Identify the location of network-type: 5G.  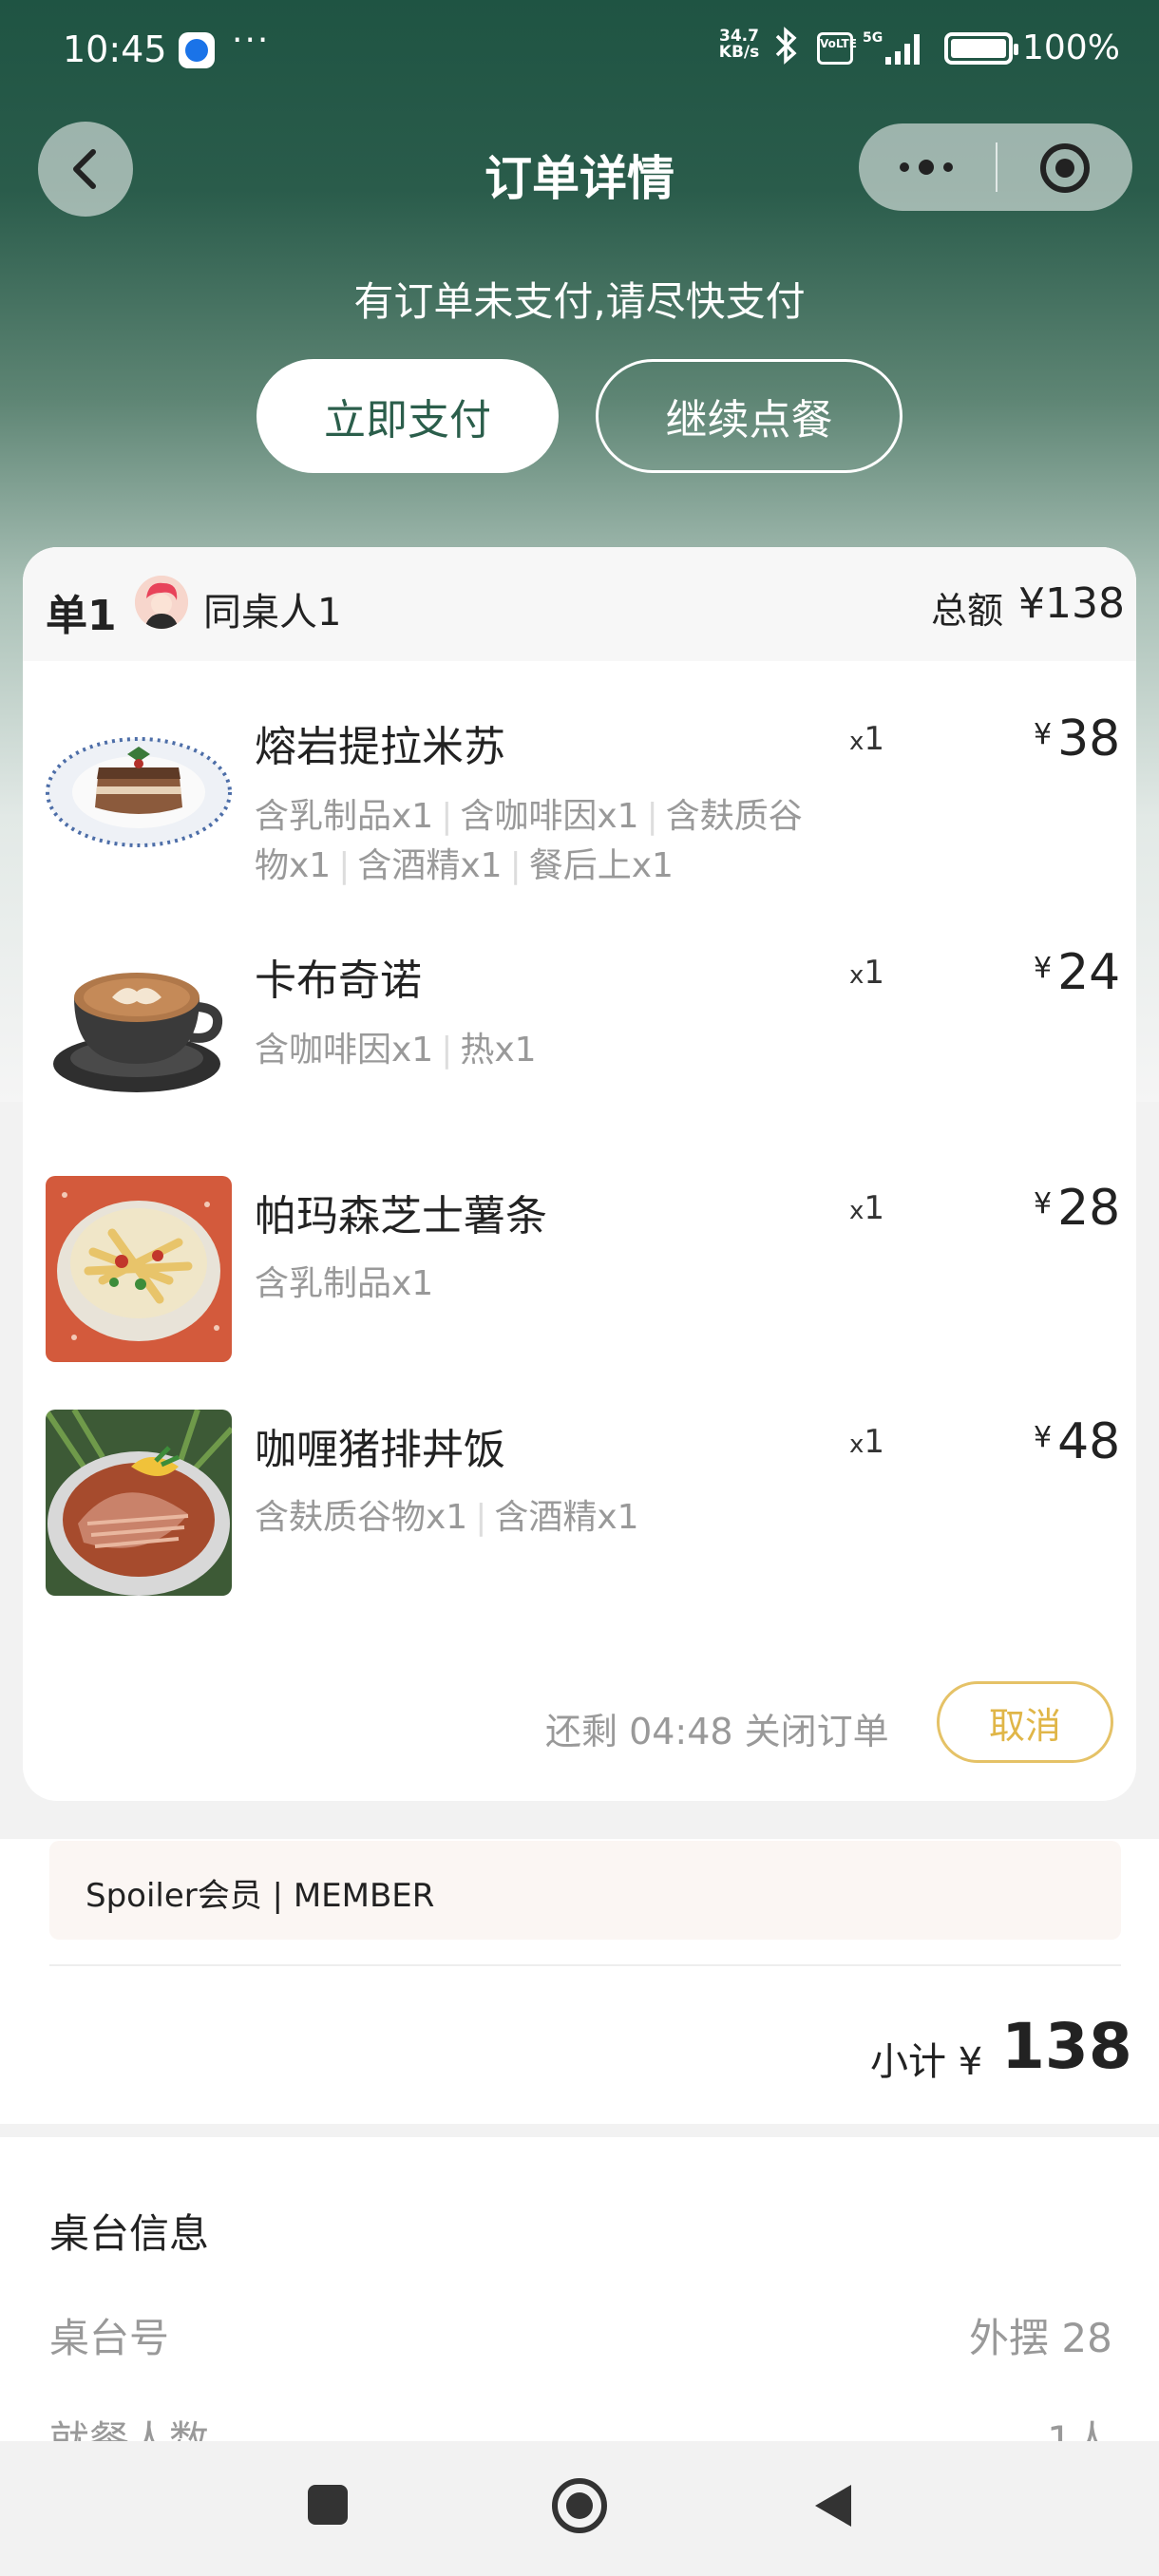
(873, 38).